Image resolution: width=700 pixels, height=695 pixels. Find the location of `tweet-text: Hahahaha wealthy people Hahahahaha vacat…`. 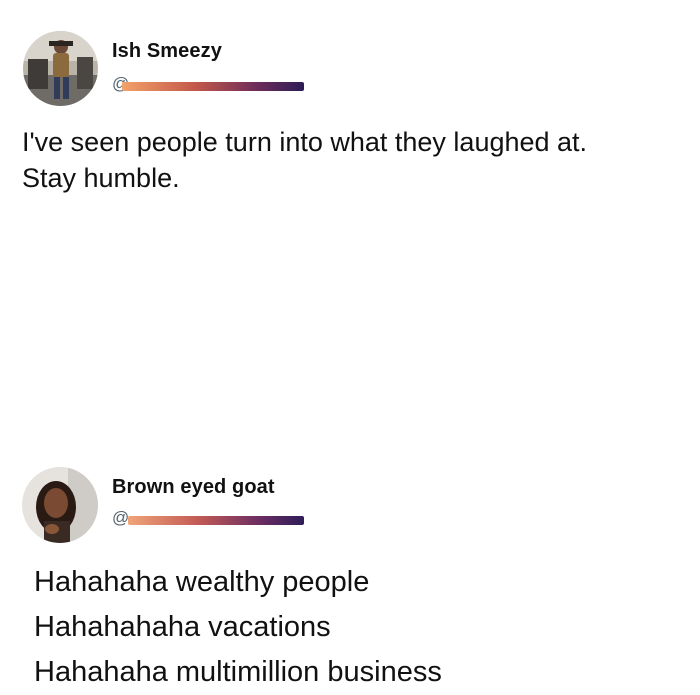

tweet-text: Hahahaha wealthy people Hahahahaha vacat… is located at coordinates (238, 627).